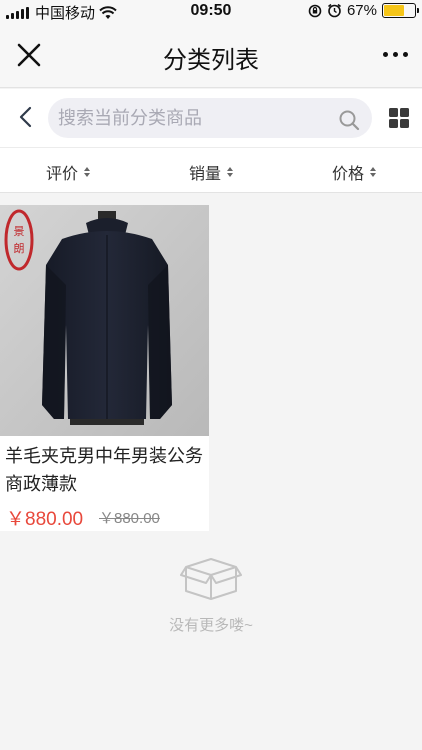 The image size is (422, 750). I want to click on svg-text: 景, so click(19, 231).